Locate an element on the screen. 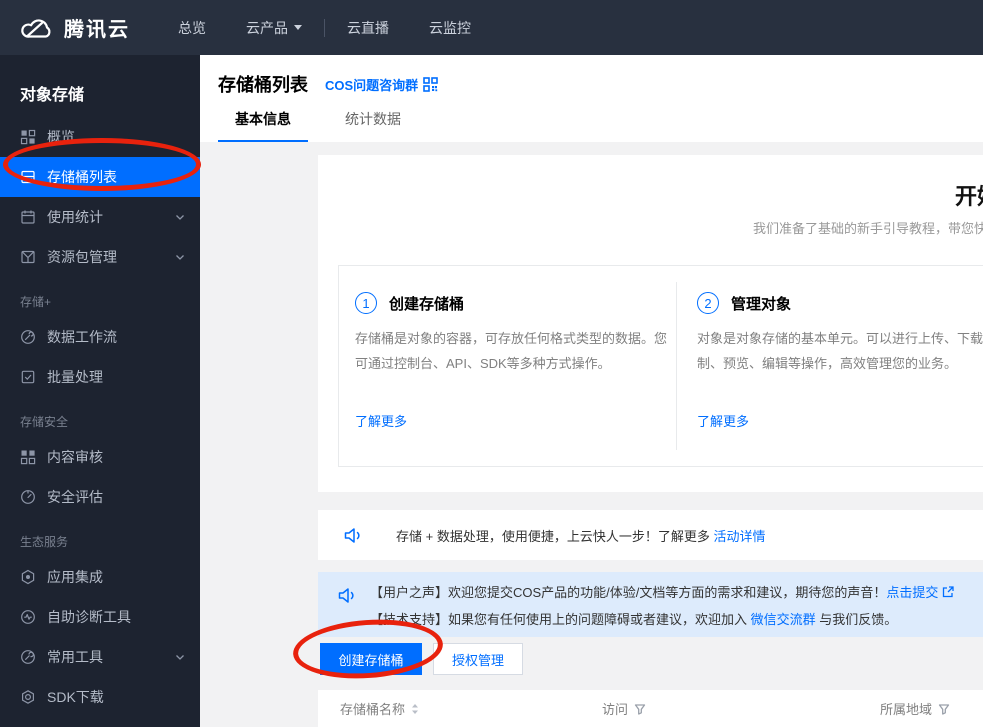 The height and width of the screenshot is (727, 983). sidebar-item-diagnosis-tools: 自助诊断工具 is located at coordinates (100, 617).